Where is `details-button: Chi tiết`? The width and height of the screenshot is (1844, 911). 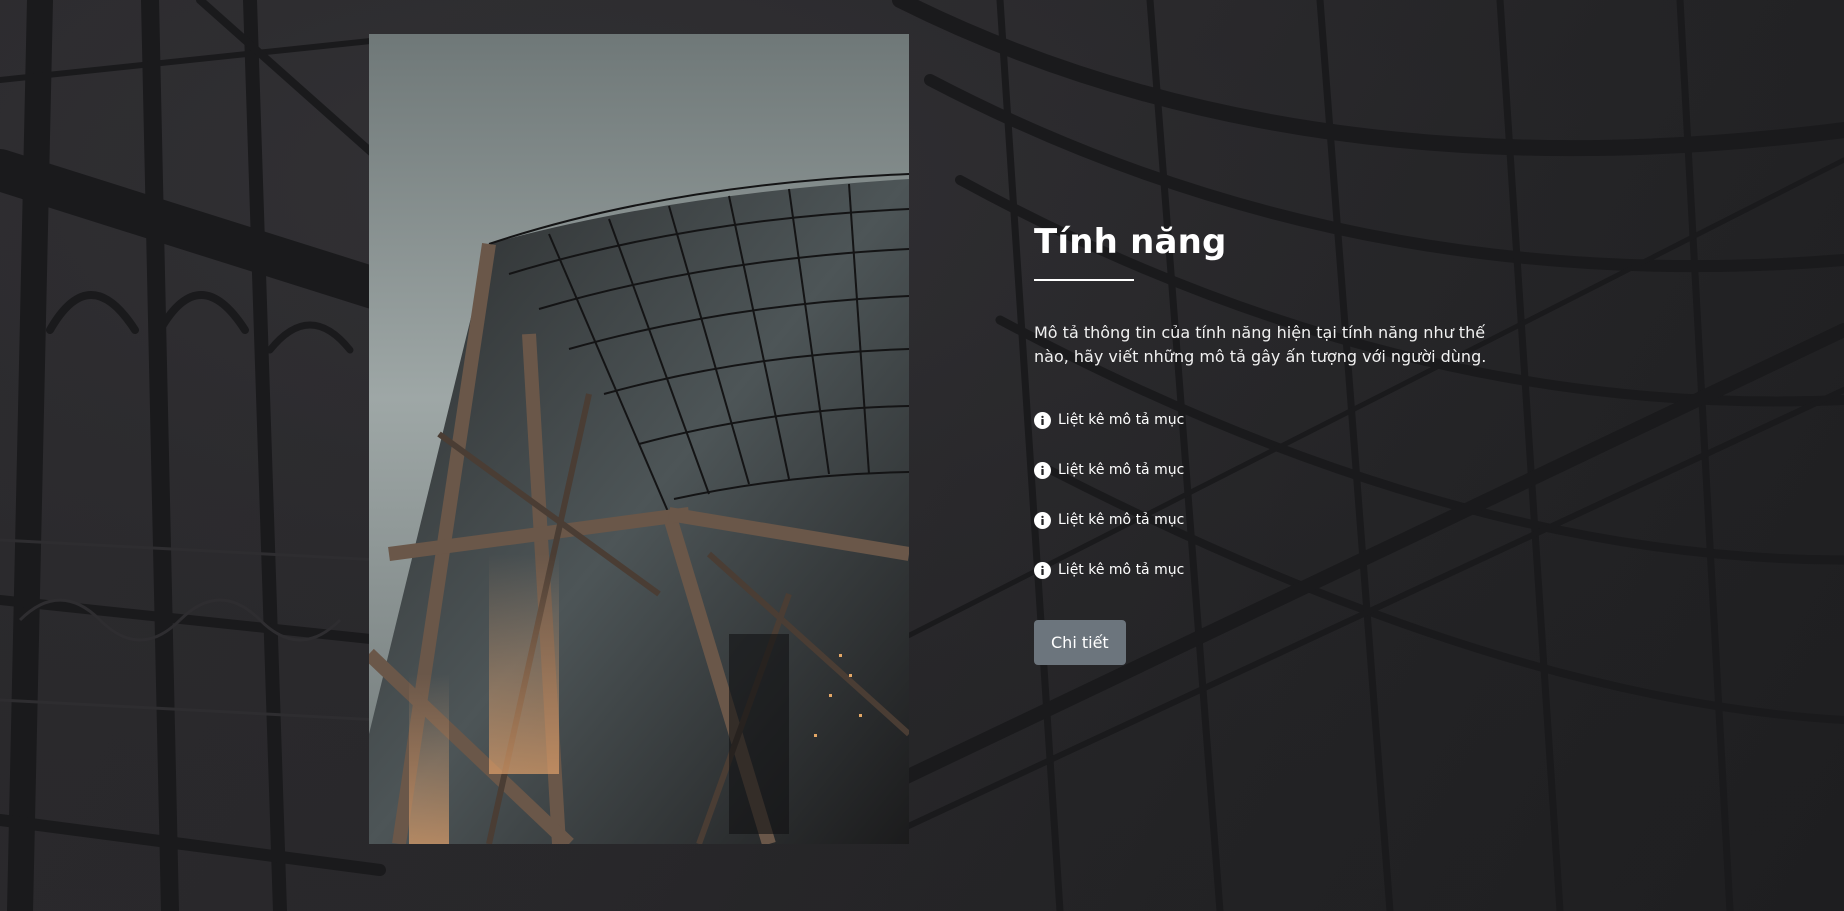
details-button: Chi tiết is located at coordinates (1080, 642).